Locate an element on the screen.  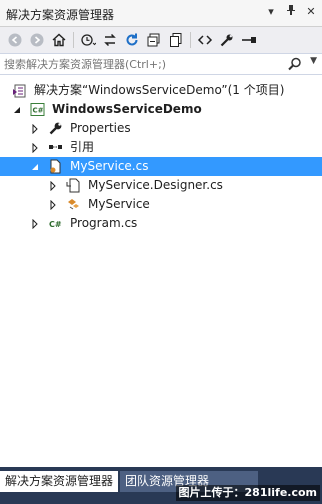
search-icon is located at coordinates (295, 65).